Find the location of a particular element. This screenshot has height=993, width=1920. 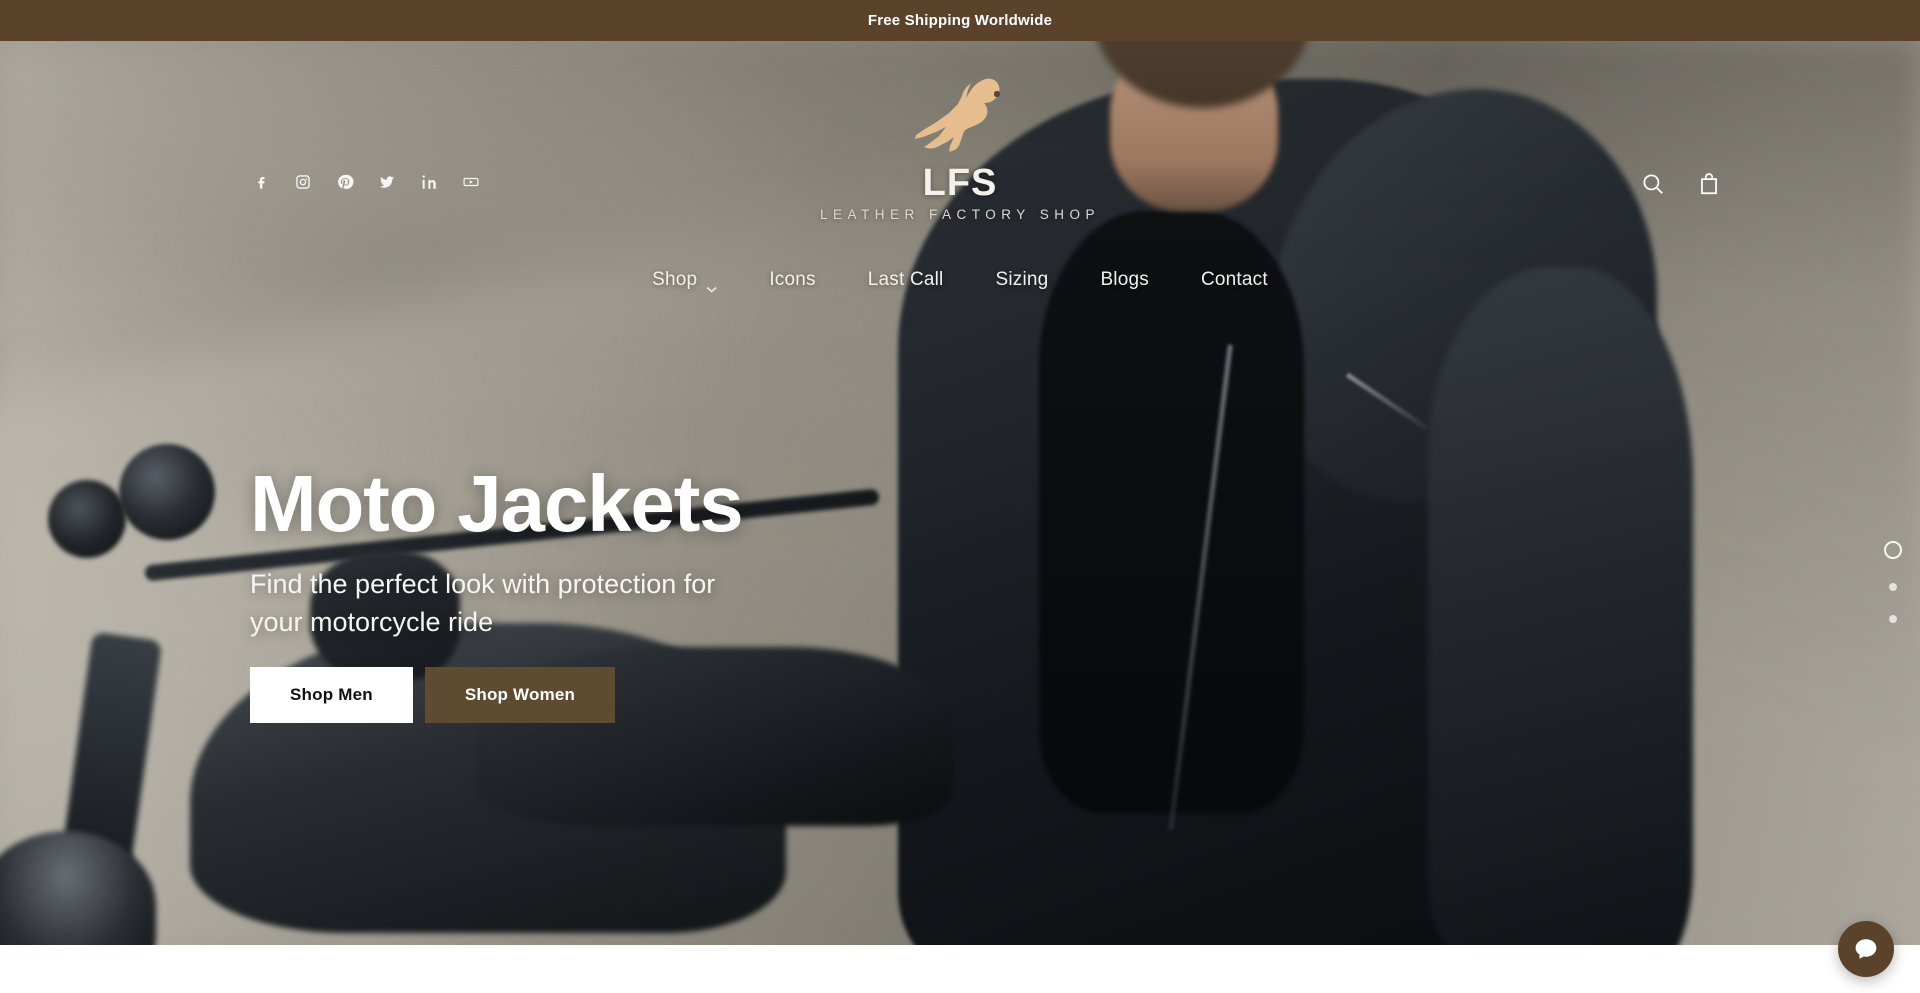

pinterest-icon is located at coordinates (345, 182).